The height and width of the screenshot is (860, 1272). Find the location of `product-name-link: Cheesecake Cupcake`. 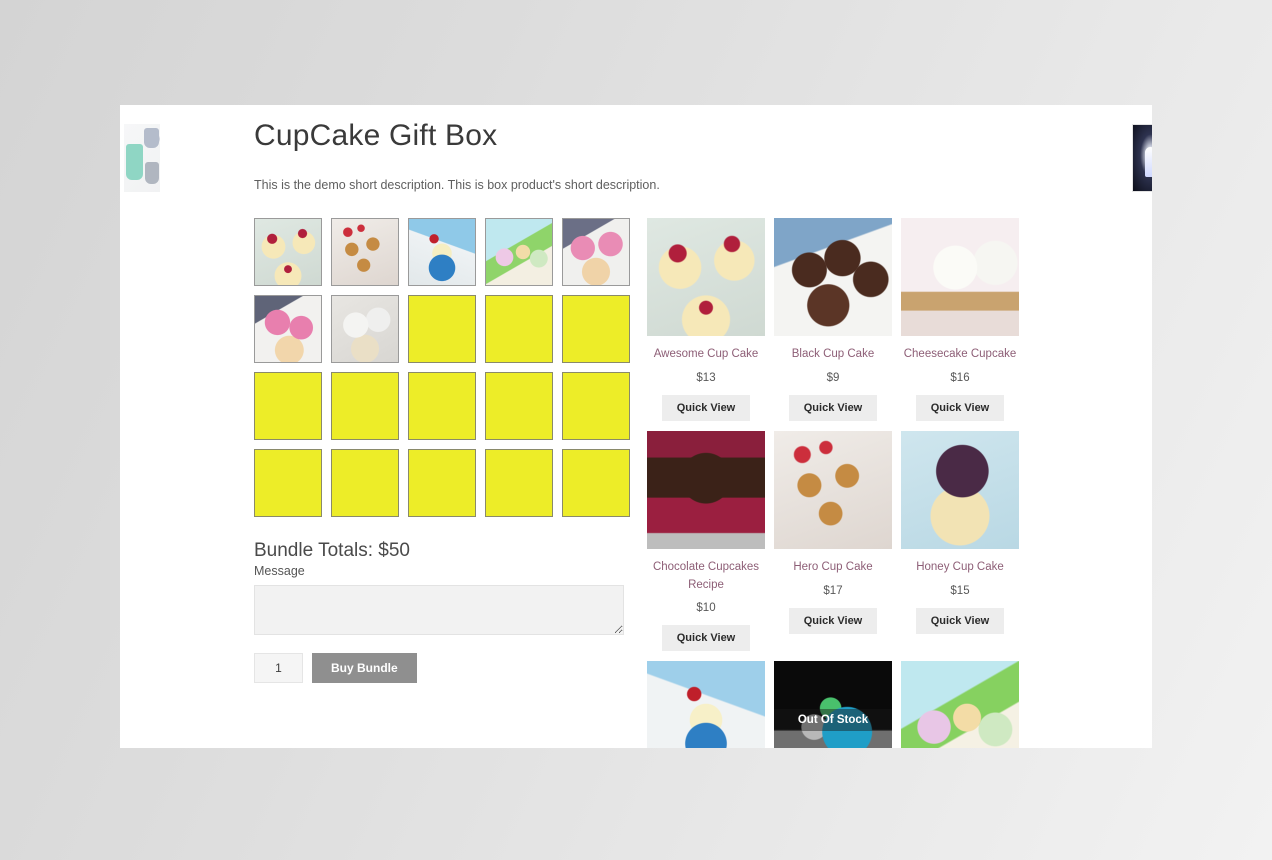

product-name-link: Cheesecake Cupcake is located at coordinates (960, 355).